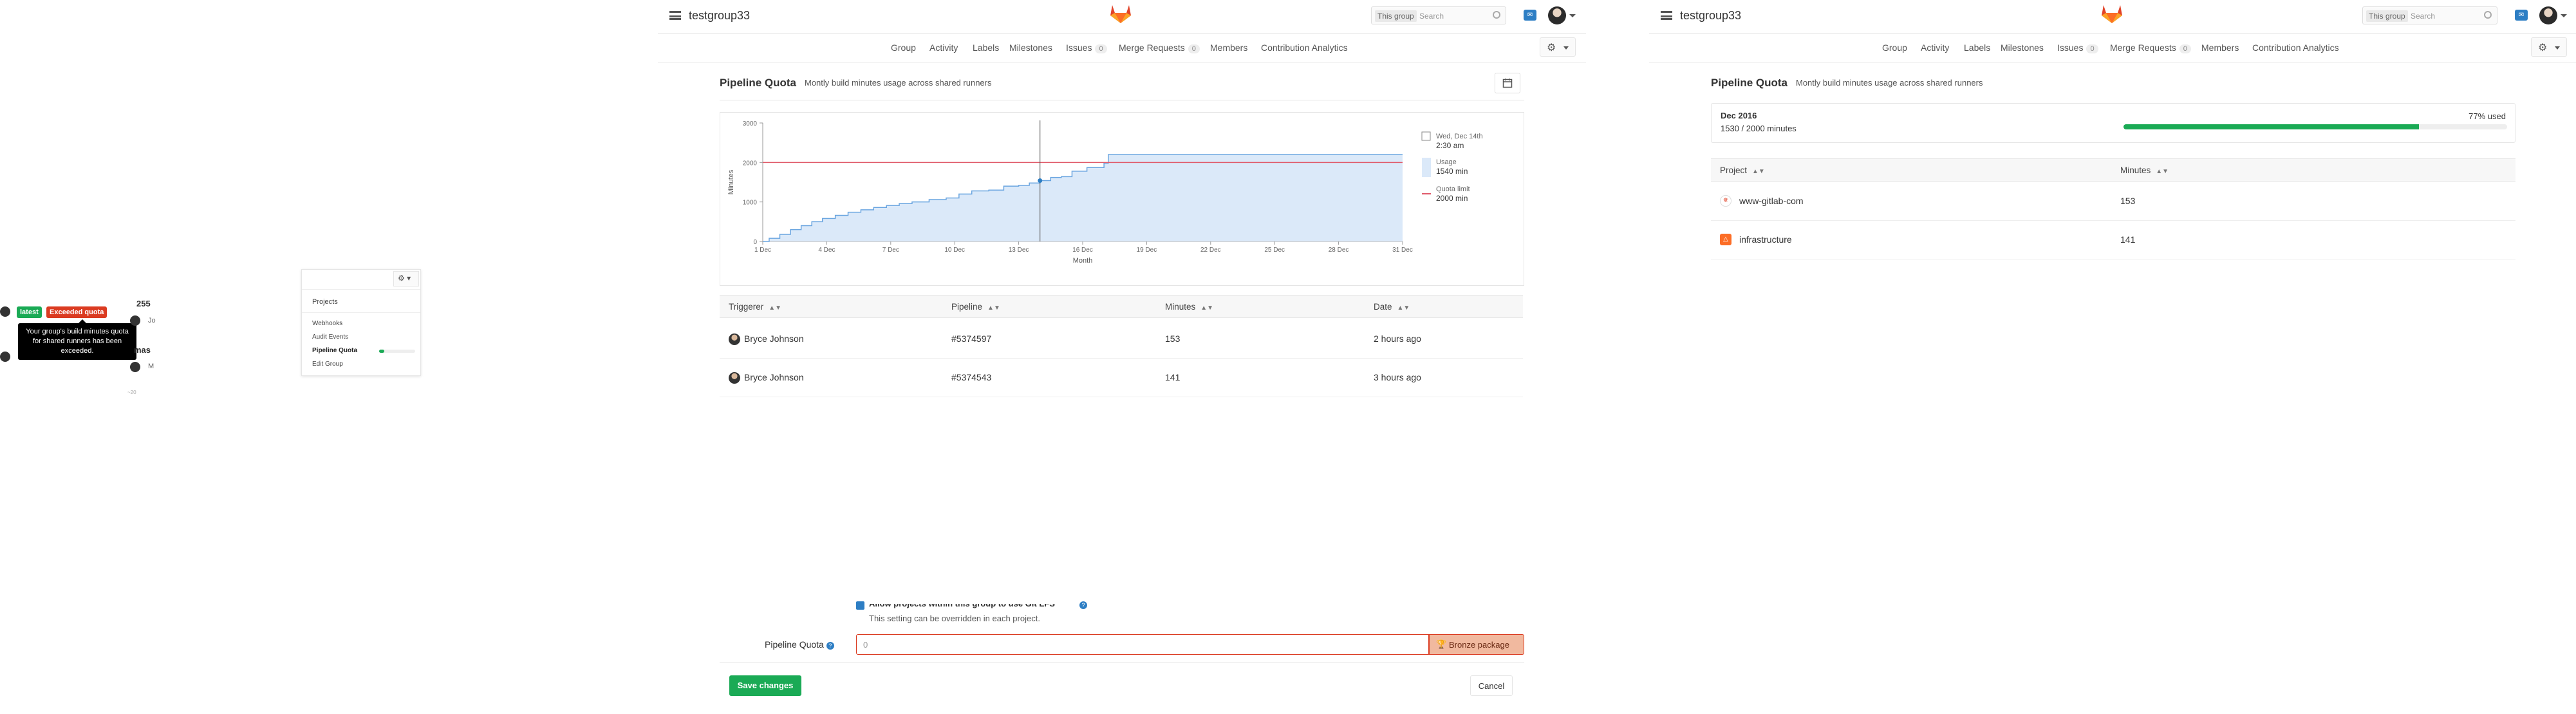  Describe the element at coordinates (890, 250) in the screenshot. I see `x-tick-label: 7 Dec` at that location.